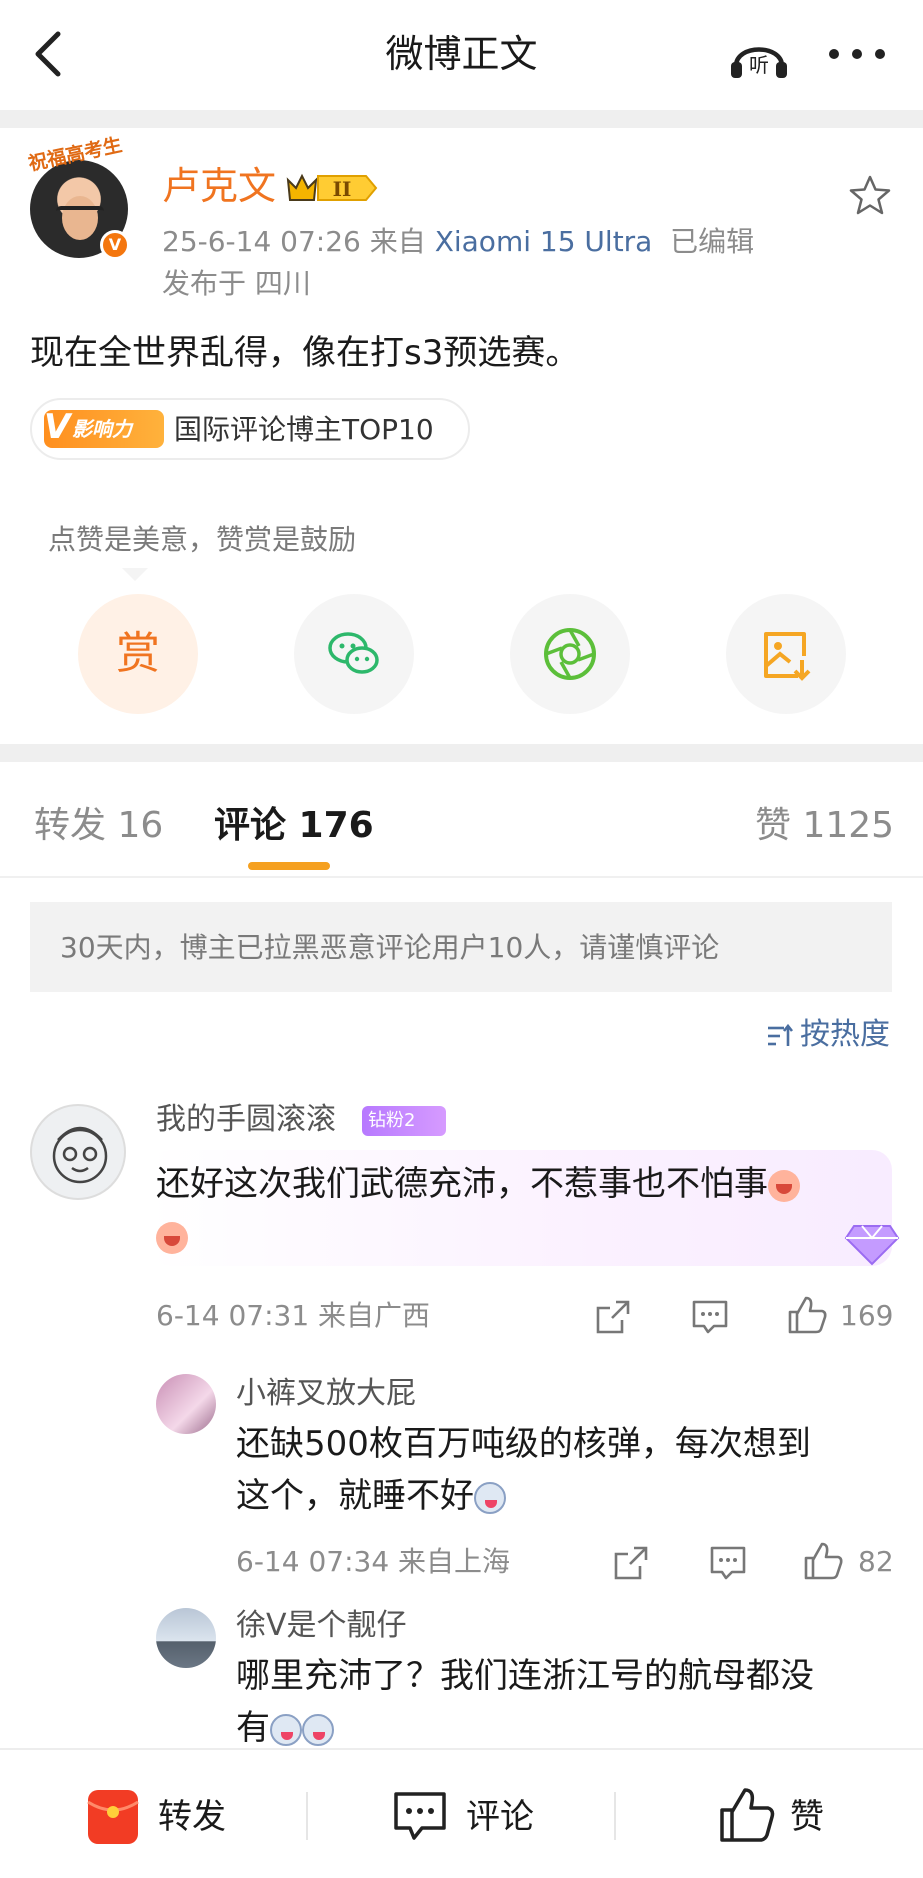 The width and height of the screenshot is (923, 1878). I want to click on wechat-icon, so click(353, 653).